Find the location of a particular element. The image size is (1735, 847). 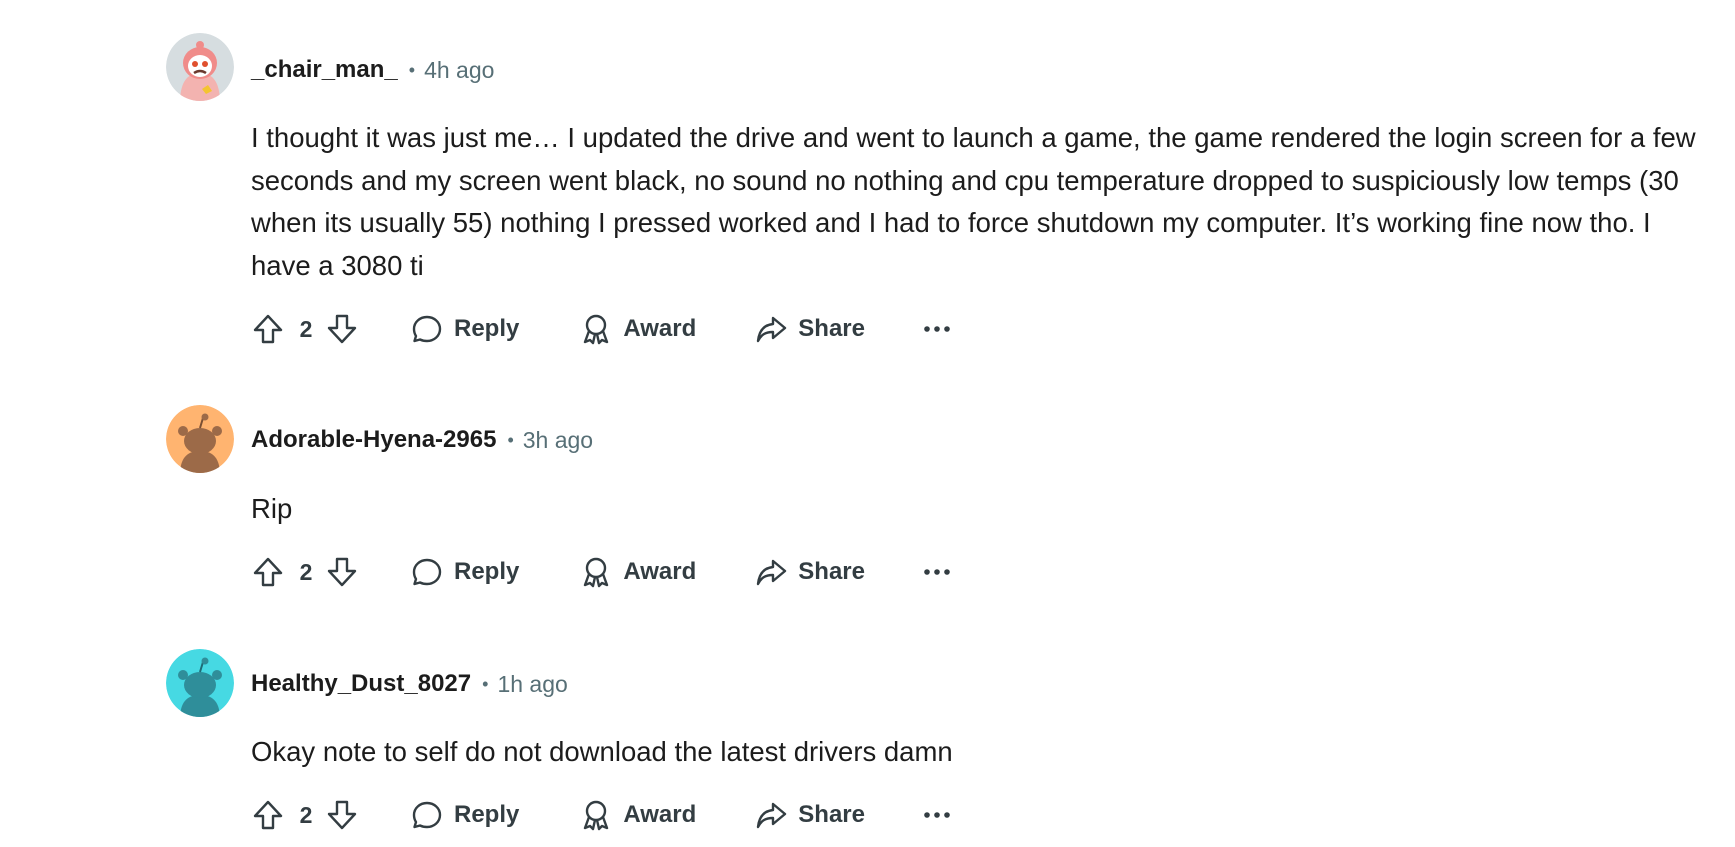

snoo-avatar-pink-hood-icon is located at coordinates (200, 67).